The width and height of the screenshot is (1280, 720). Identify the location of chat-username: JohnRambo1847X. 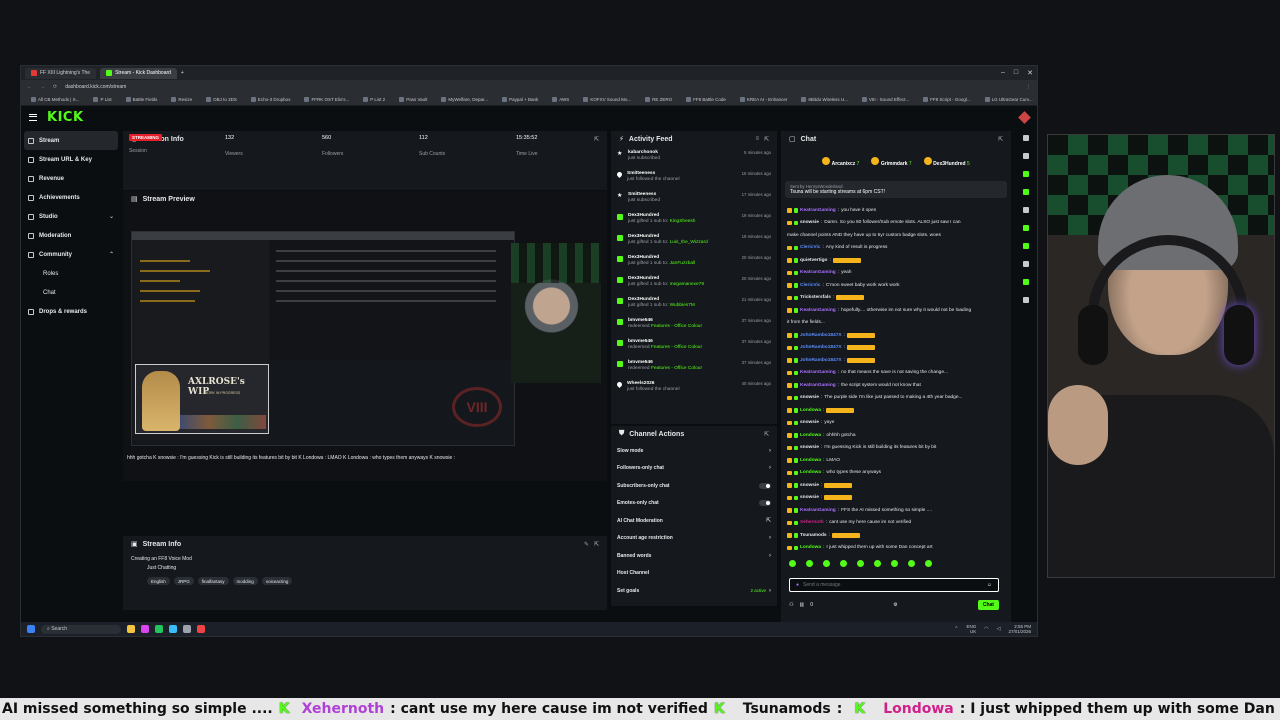
(821, 360).